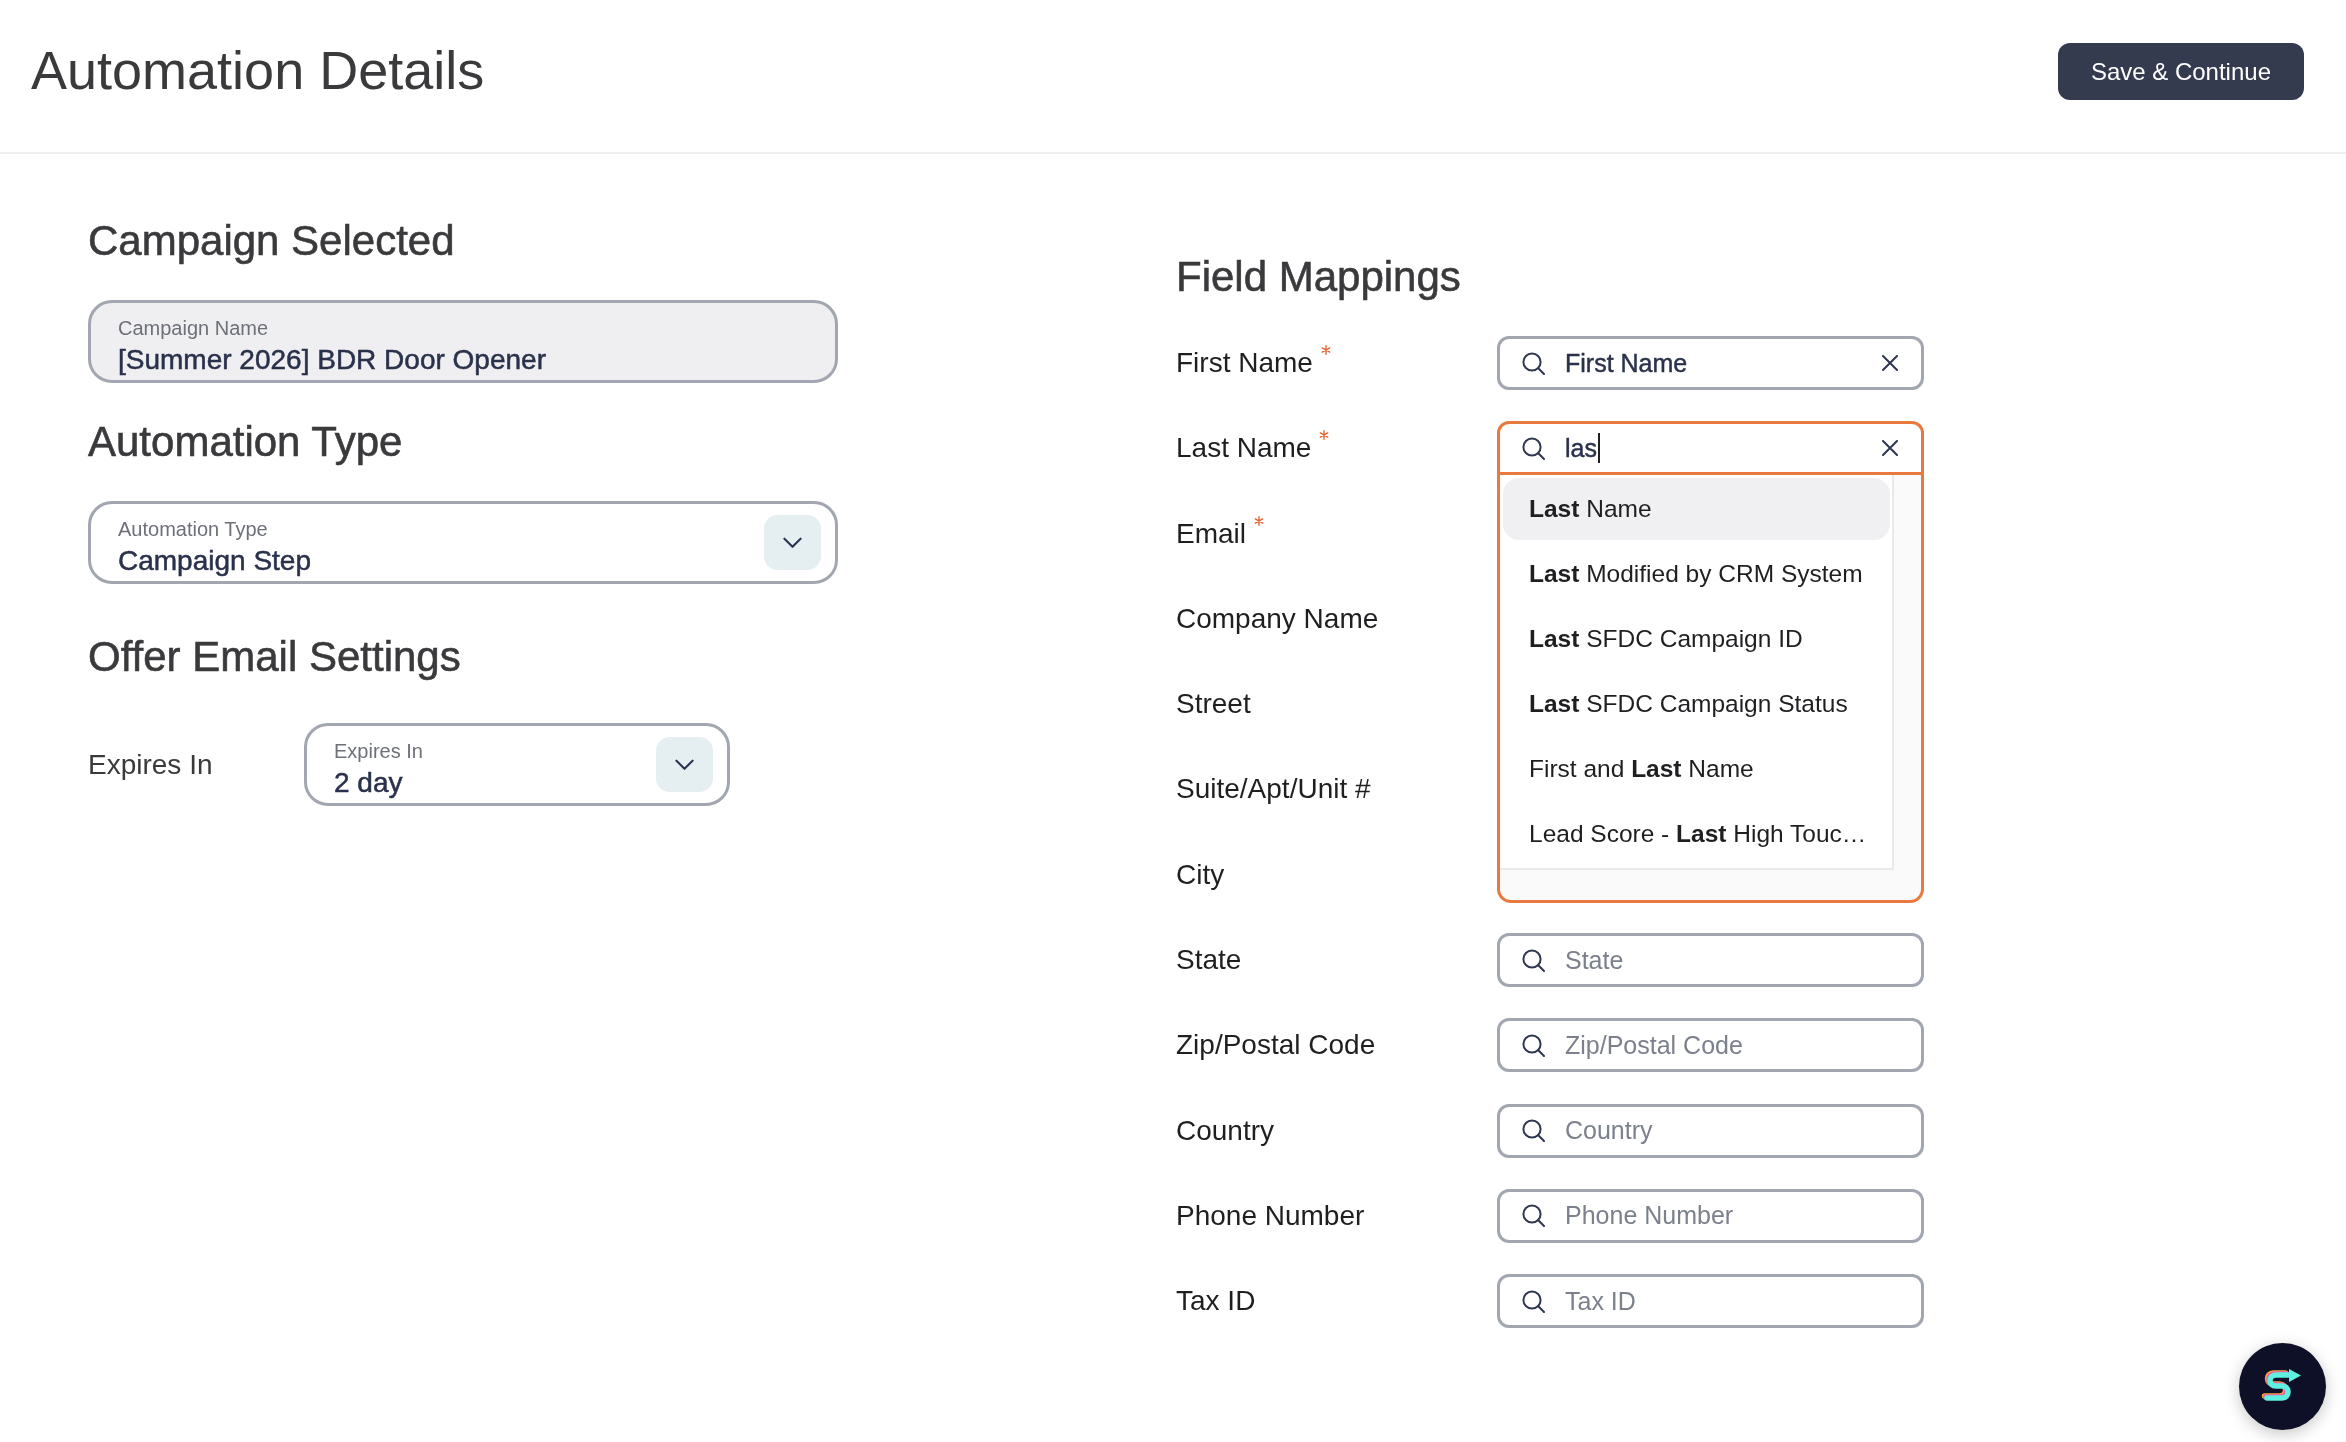  What do you see at coordinates (1696, 639) in the screenshot?
I see `dropdown-option: Last SFDC Campaign ID` at bounding box center [1696, 639].